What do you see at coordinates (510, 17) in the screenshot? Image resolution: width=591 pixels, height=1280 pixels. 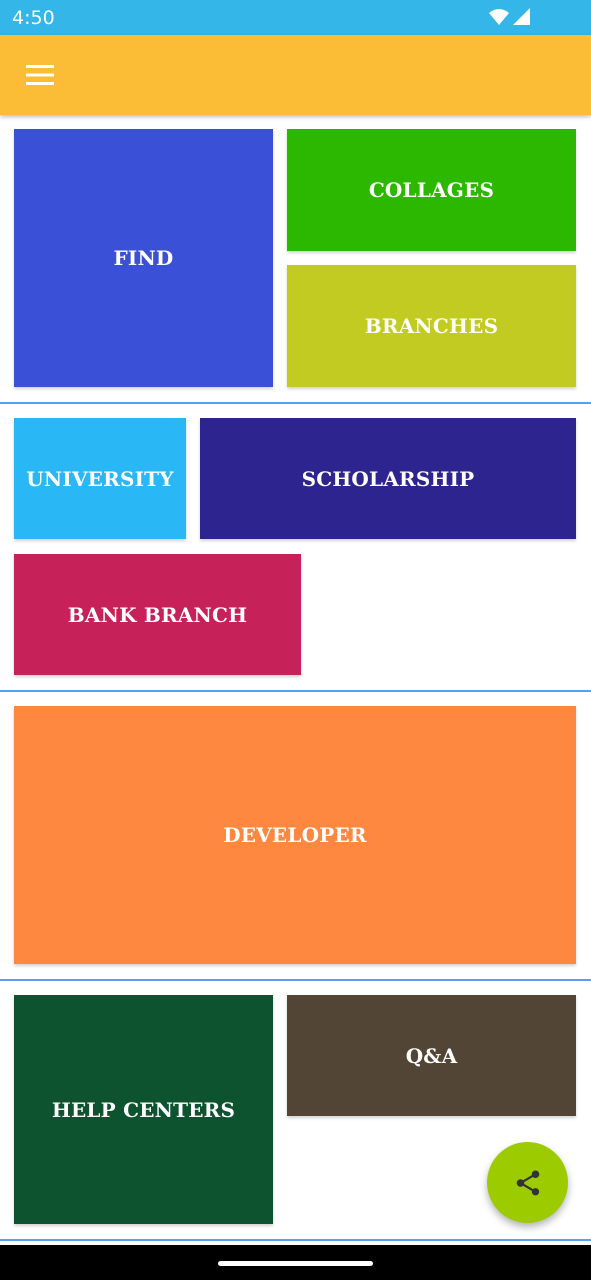 I see `status-icons` at bounding box center [510, 17].